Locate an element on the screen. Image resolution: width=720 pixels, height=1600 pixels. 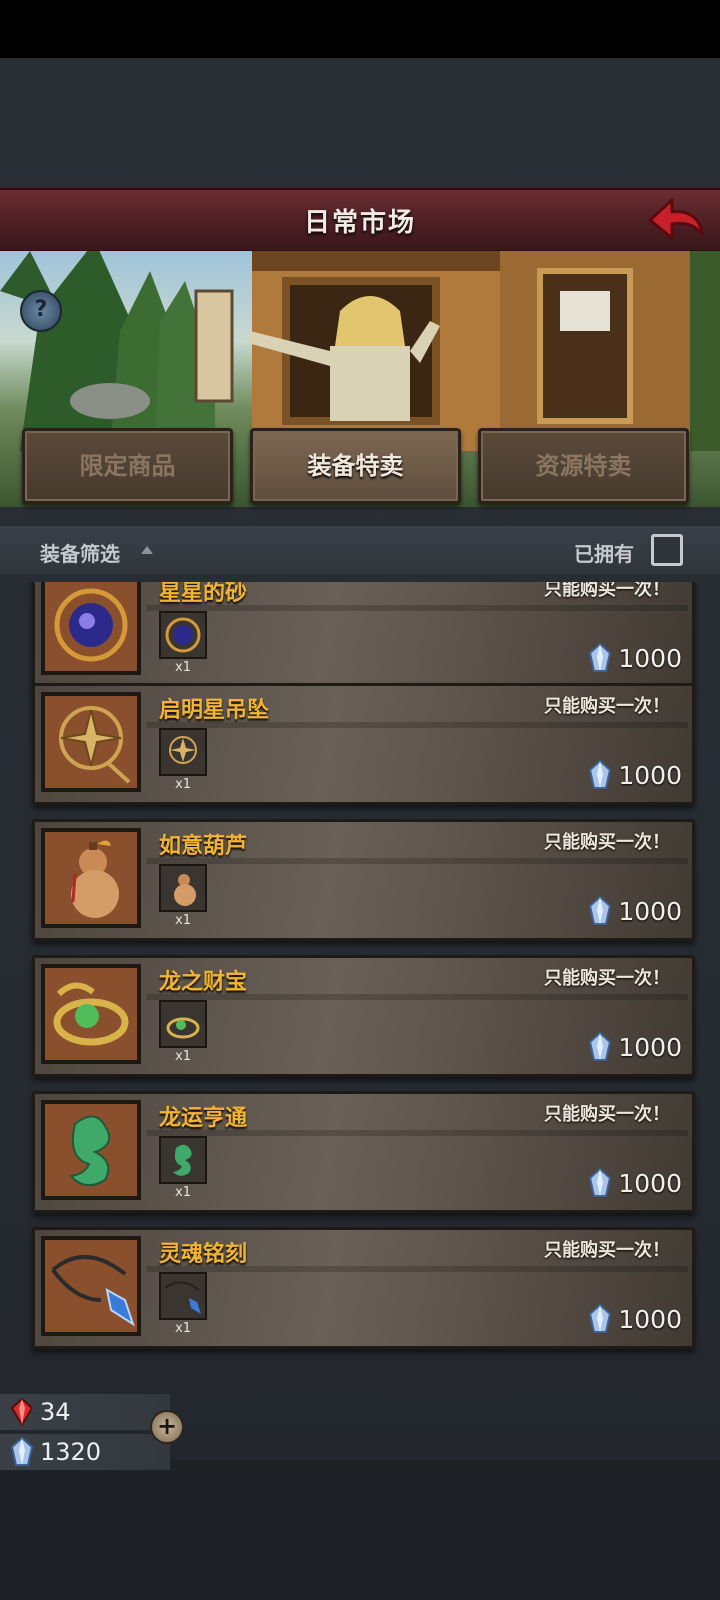
jade-dragon-icon is located at coordinates (91, 1150).